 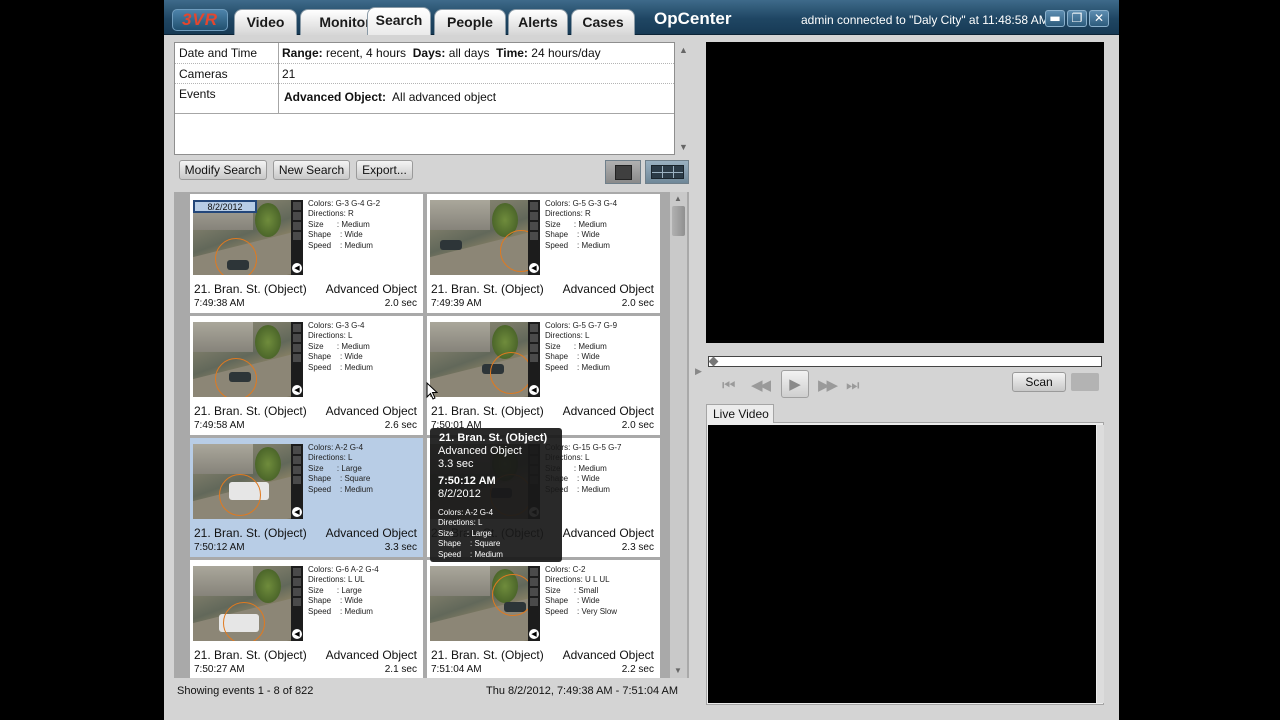 What do you see at coordinates (219, 669) in the screenshot?
I see `result-time: 7:50:27 AM` at bounding box center [219, 669].